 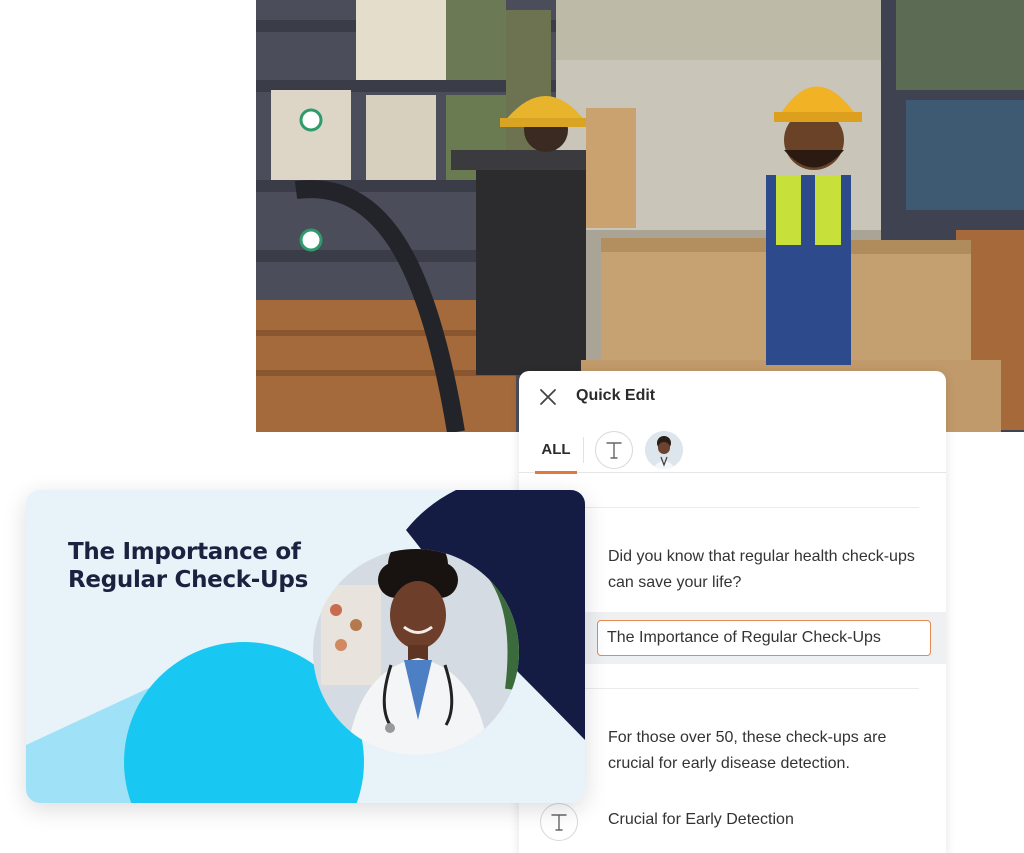 What do you see at coordinates (556, 450) in the screenshot?
I see `tab-all: ALL` at bounding box center [556, 450].